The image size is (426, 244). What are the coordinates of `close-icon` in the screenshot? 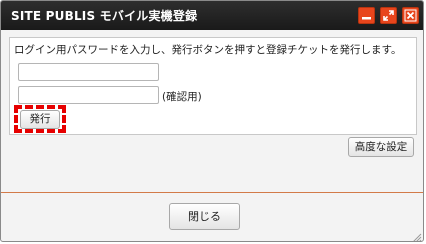 It's located at (410, 15).